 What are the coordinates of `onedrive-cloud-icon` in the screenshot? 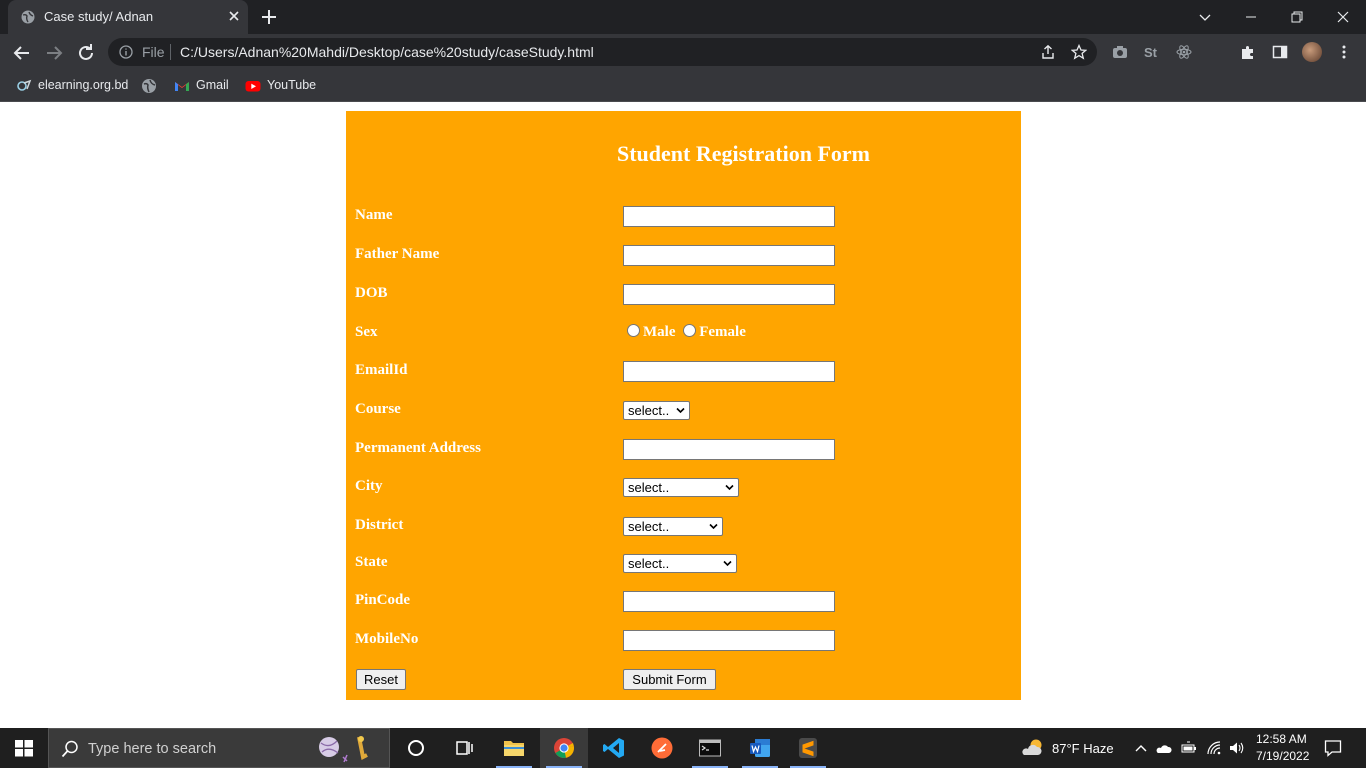 It's located at (1164, 748).